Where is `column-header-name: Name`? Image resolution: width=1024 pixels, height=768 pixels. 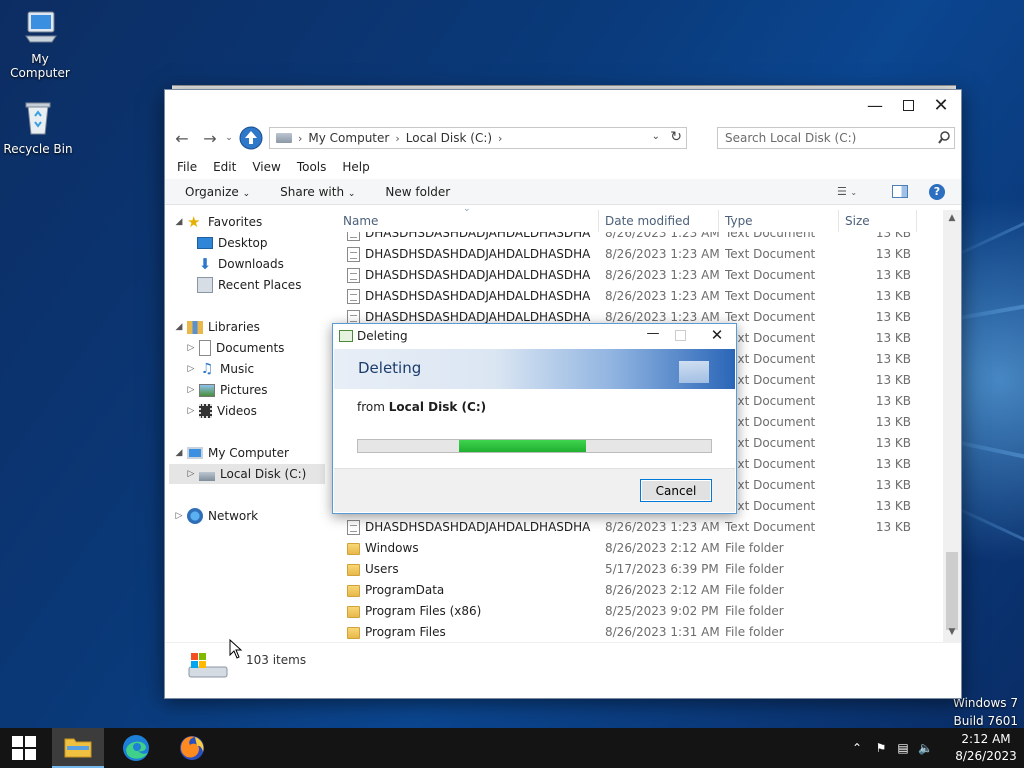
column-header-name: Name is located at coordinates (468, 221).